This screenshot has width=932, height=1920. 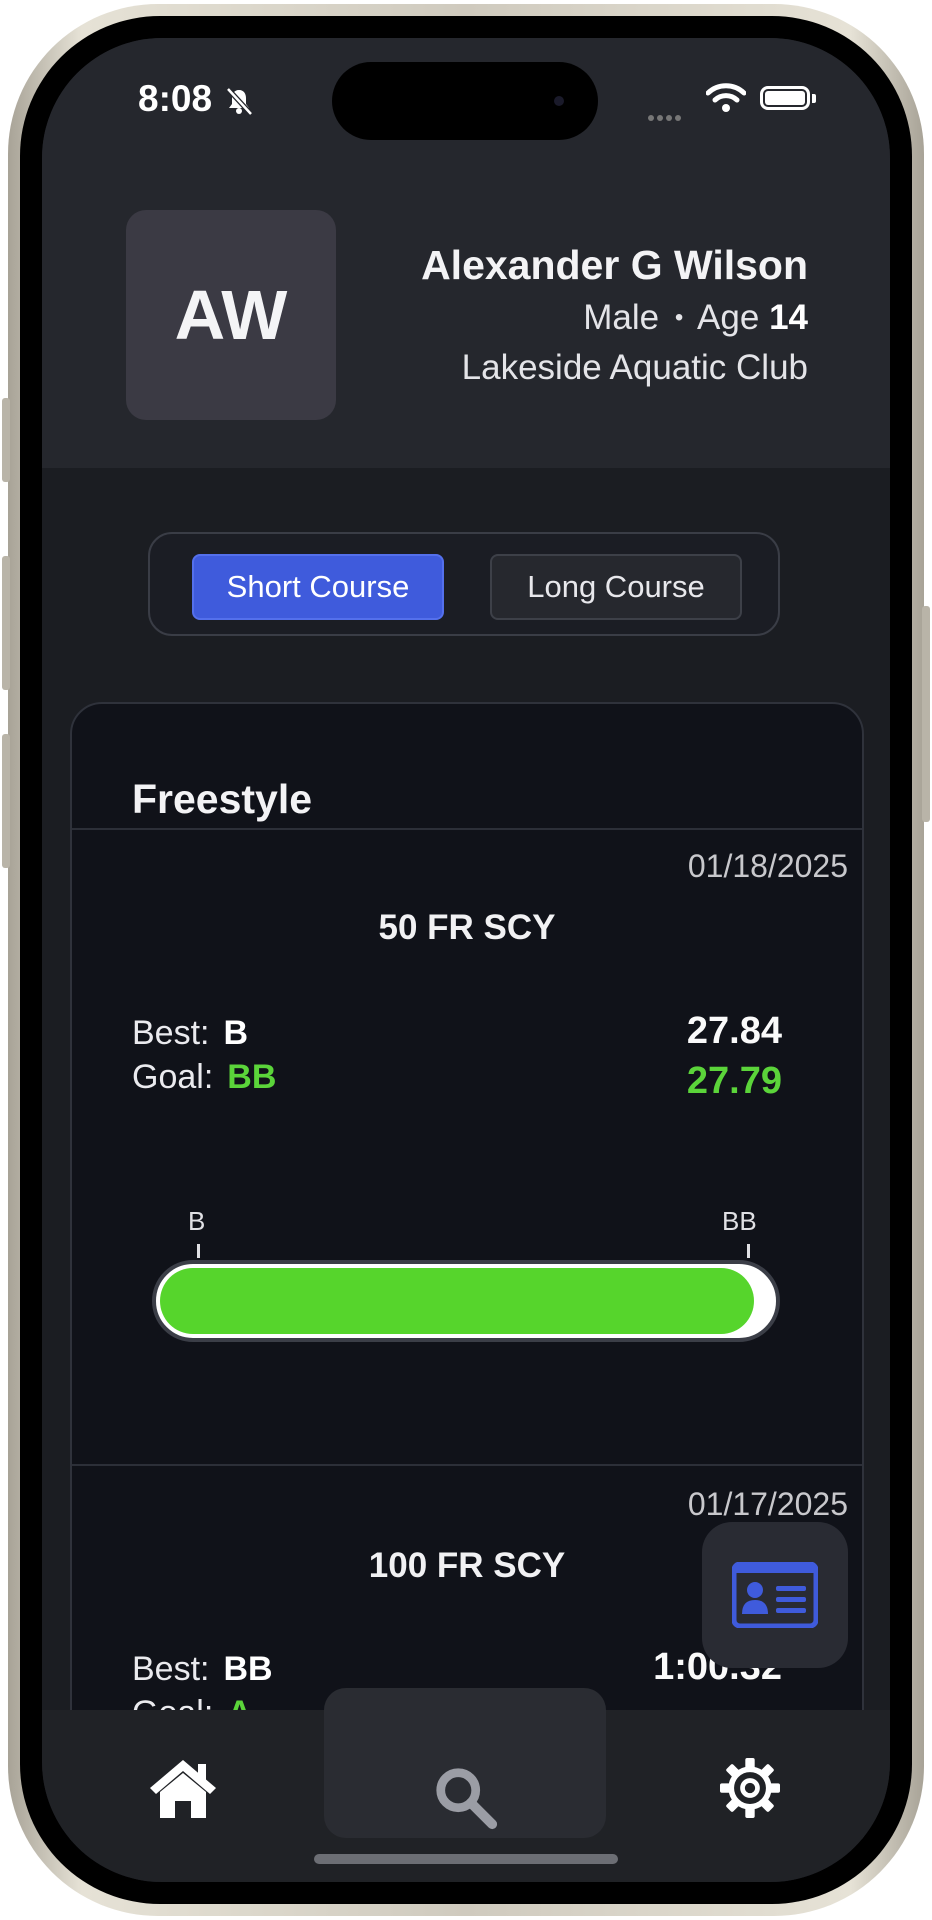 What do you see at coordinates (767, 866) in the screenshot?
I see `event-date: 01/18/2025` at bounding box center [767, 866].